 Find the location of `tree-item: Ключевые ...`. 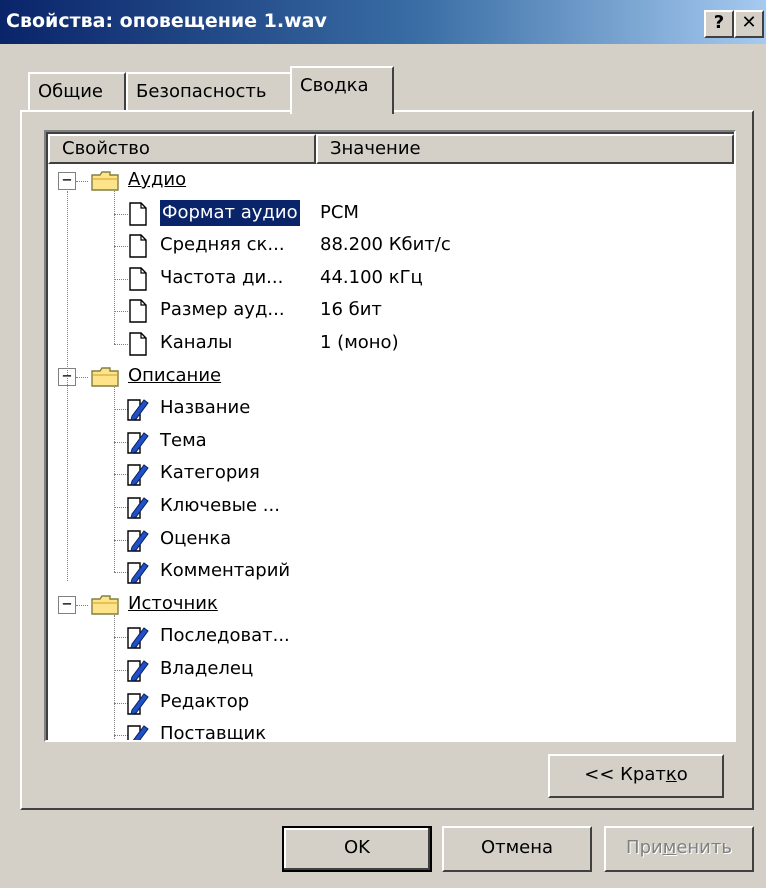

tree-item: Ключевые ... is located at coordinates (391, 507).